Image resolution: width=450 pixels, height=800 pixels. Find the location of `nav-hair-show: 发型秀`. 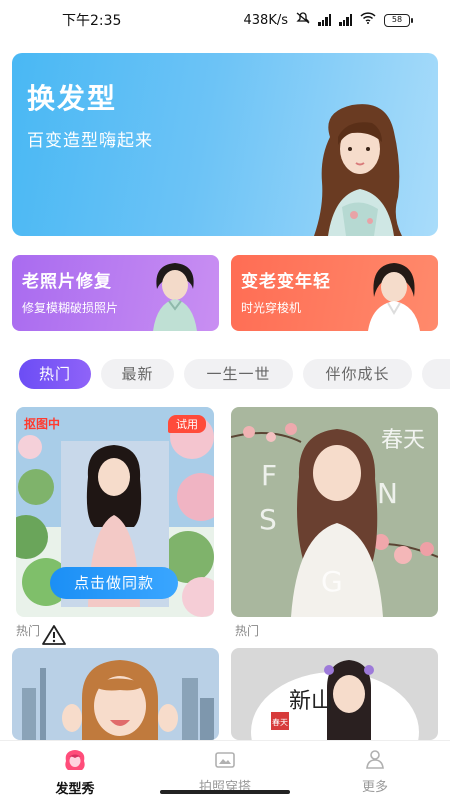

nav-hair-show: 发型秀 is located at coordinates (75, 773).